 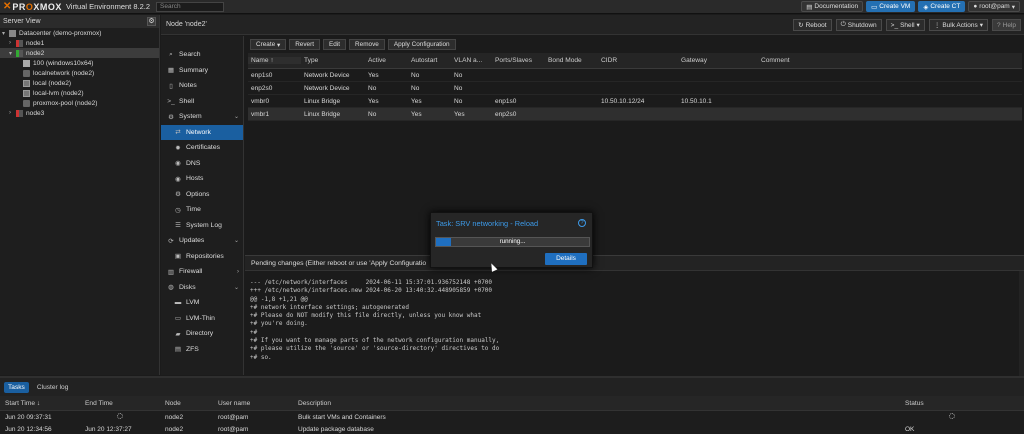 I want to click on dialog-title: Task: SRV networking - Reload, so click(x=487, y=223).